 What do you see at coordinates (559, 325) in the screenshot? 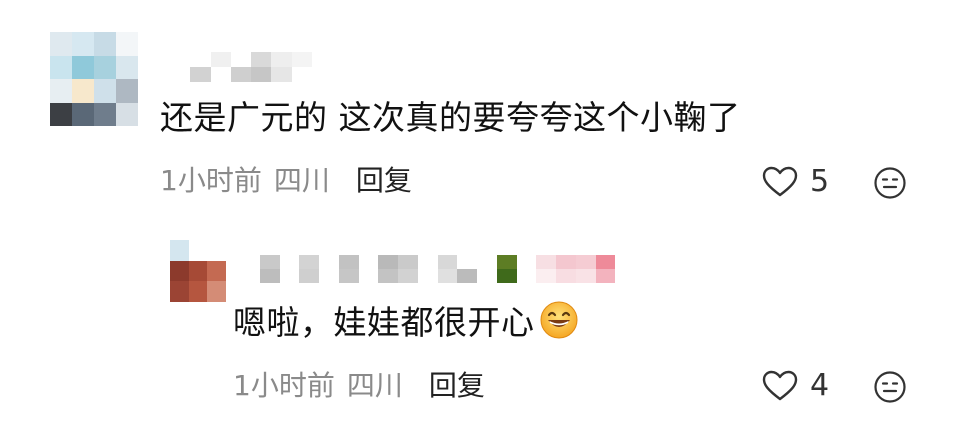
I see `grinning-face-emoji` at bounding box center [559, 325].